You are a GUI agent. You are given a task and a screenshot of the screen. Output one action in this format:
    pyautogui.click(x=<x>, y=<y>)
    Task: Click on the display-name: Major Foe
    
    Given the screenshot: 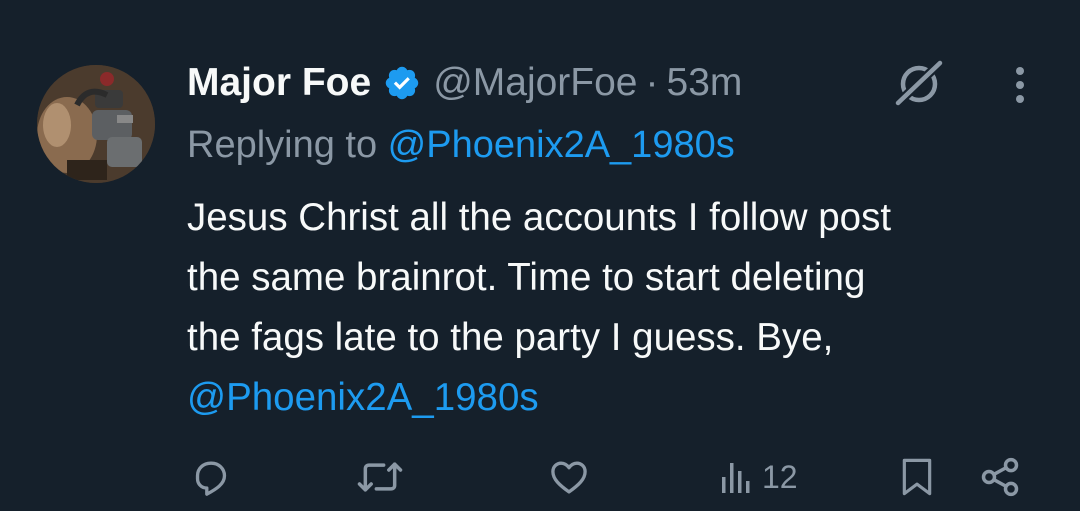 What is the action you would take?
    pyautogui.click(x=279, y=83)
    